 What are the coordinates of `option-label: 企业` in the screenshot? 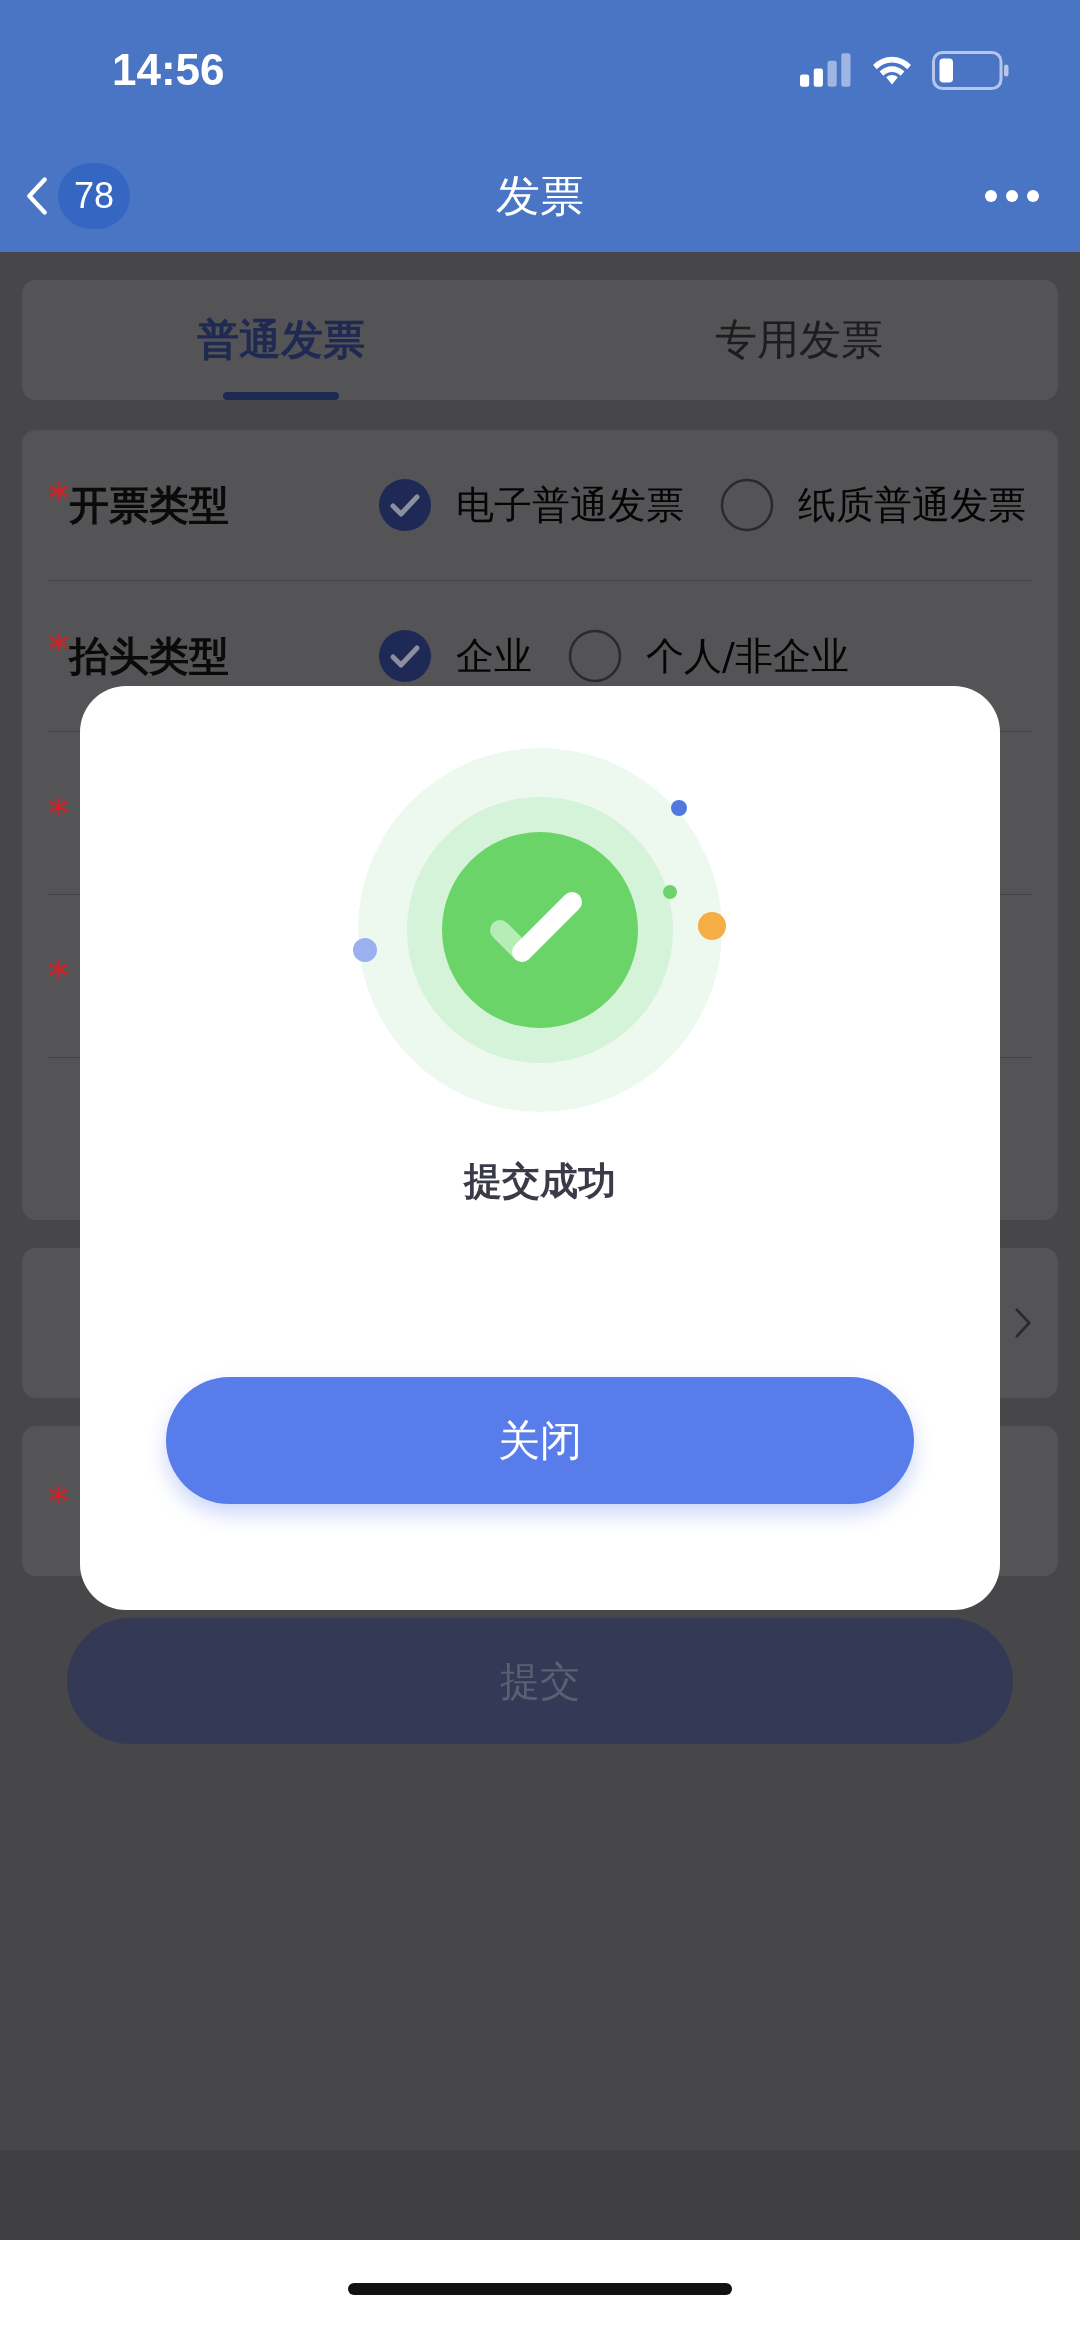 It's located at (494, 656).